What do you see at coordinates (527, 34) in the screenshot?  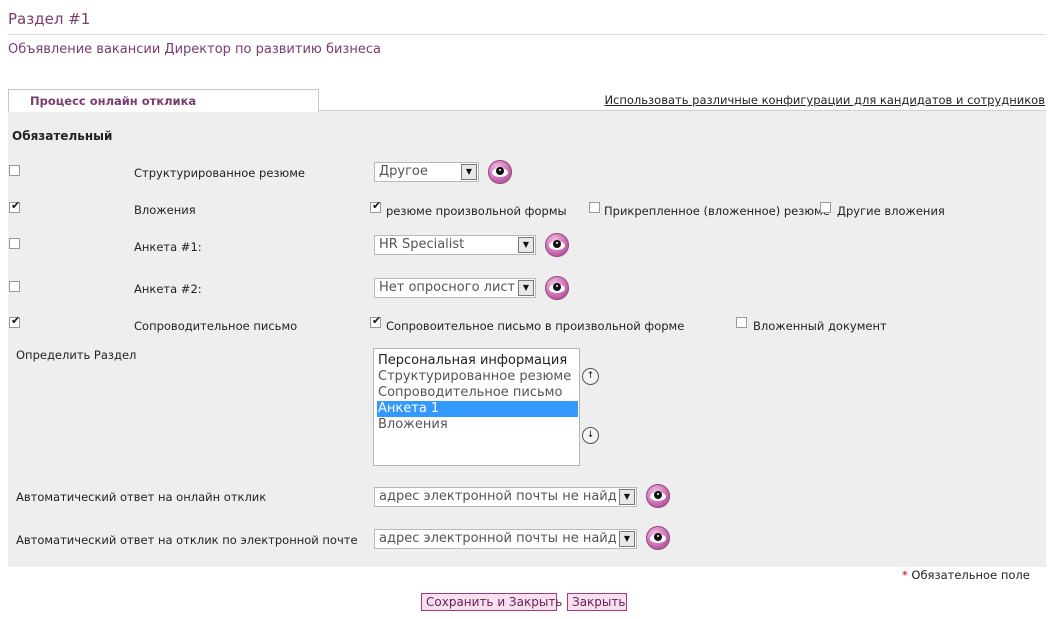 I see `title-divider` at bounding box center [527, 34].